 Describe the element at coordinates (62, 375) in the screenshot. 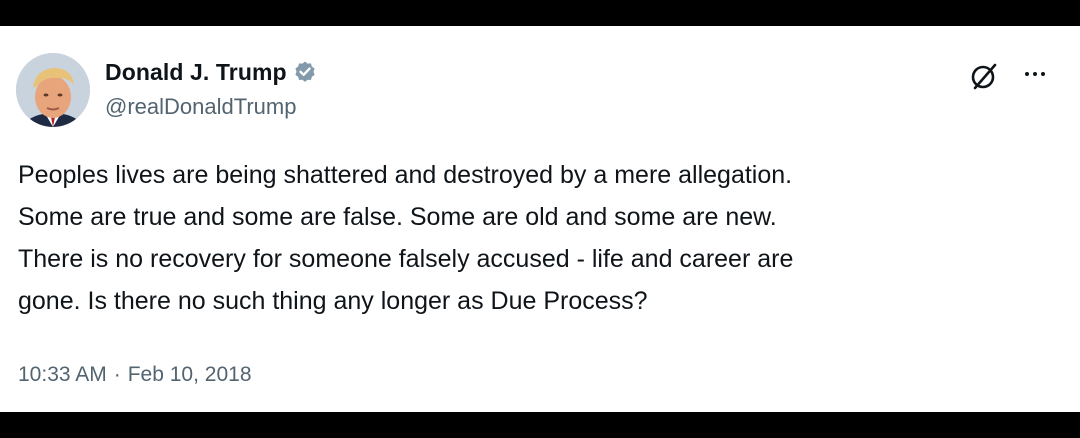

I see `tweet-time: 10:33 AM` at that location.